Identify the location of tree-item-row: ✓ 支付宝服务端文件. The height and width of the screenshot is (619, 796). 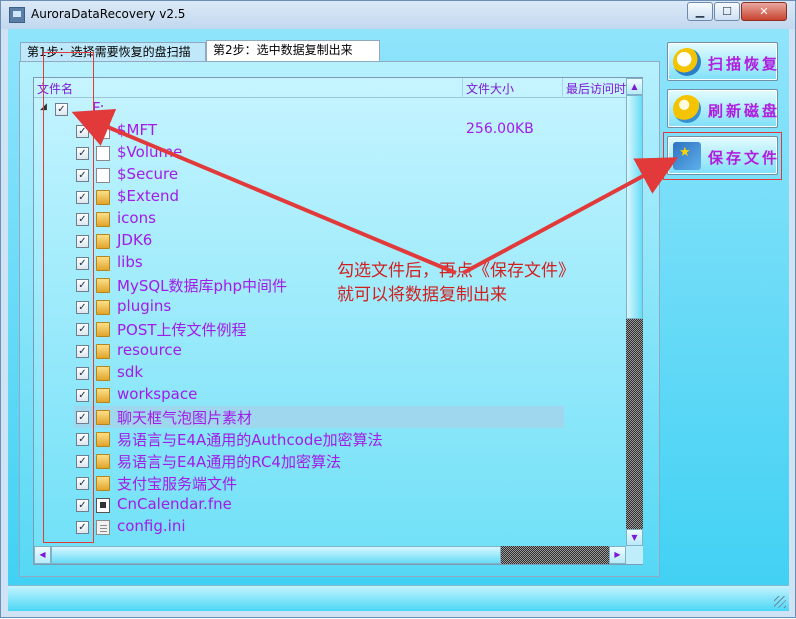
(330, 483).